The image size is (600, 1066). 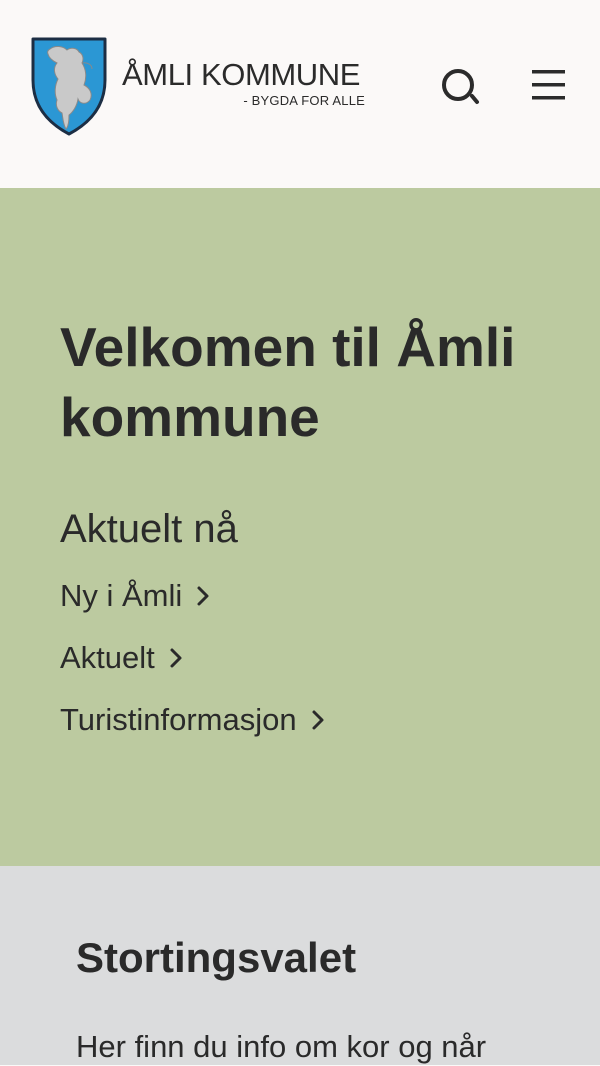 I want to click on link-label: Turistinformasjon, so click(x=178, y=719).